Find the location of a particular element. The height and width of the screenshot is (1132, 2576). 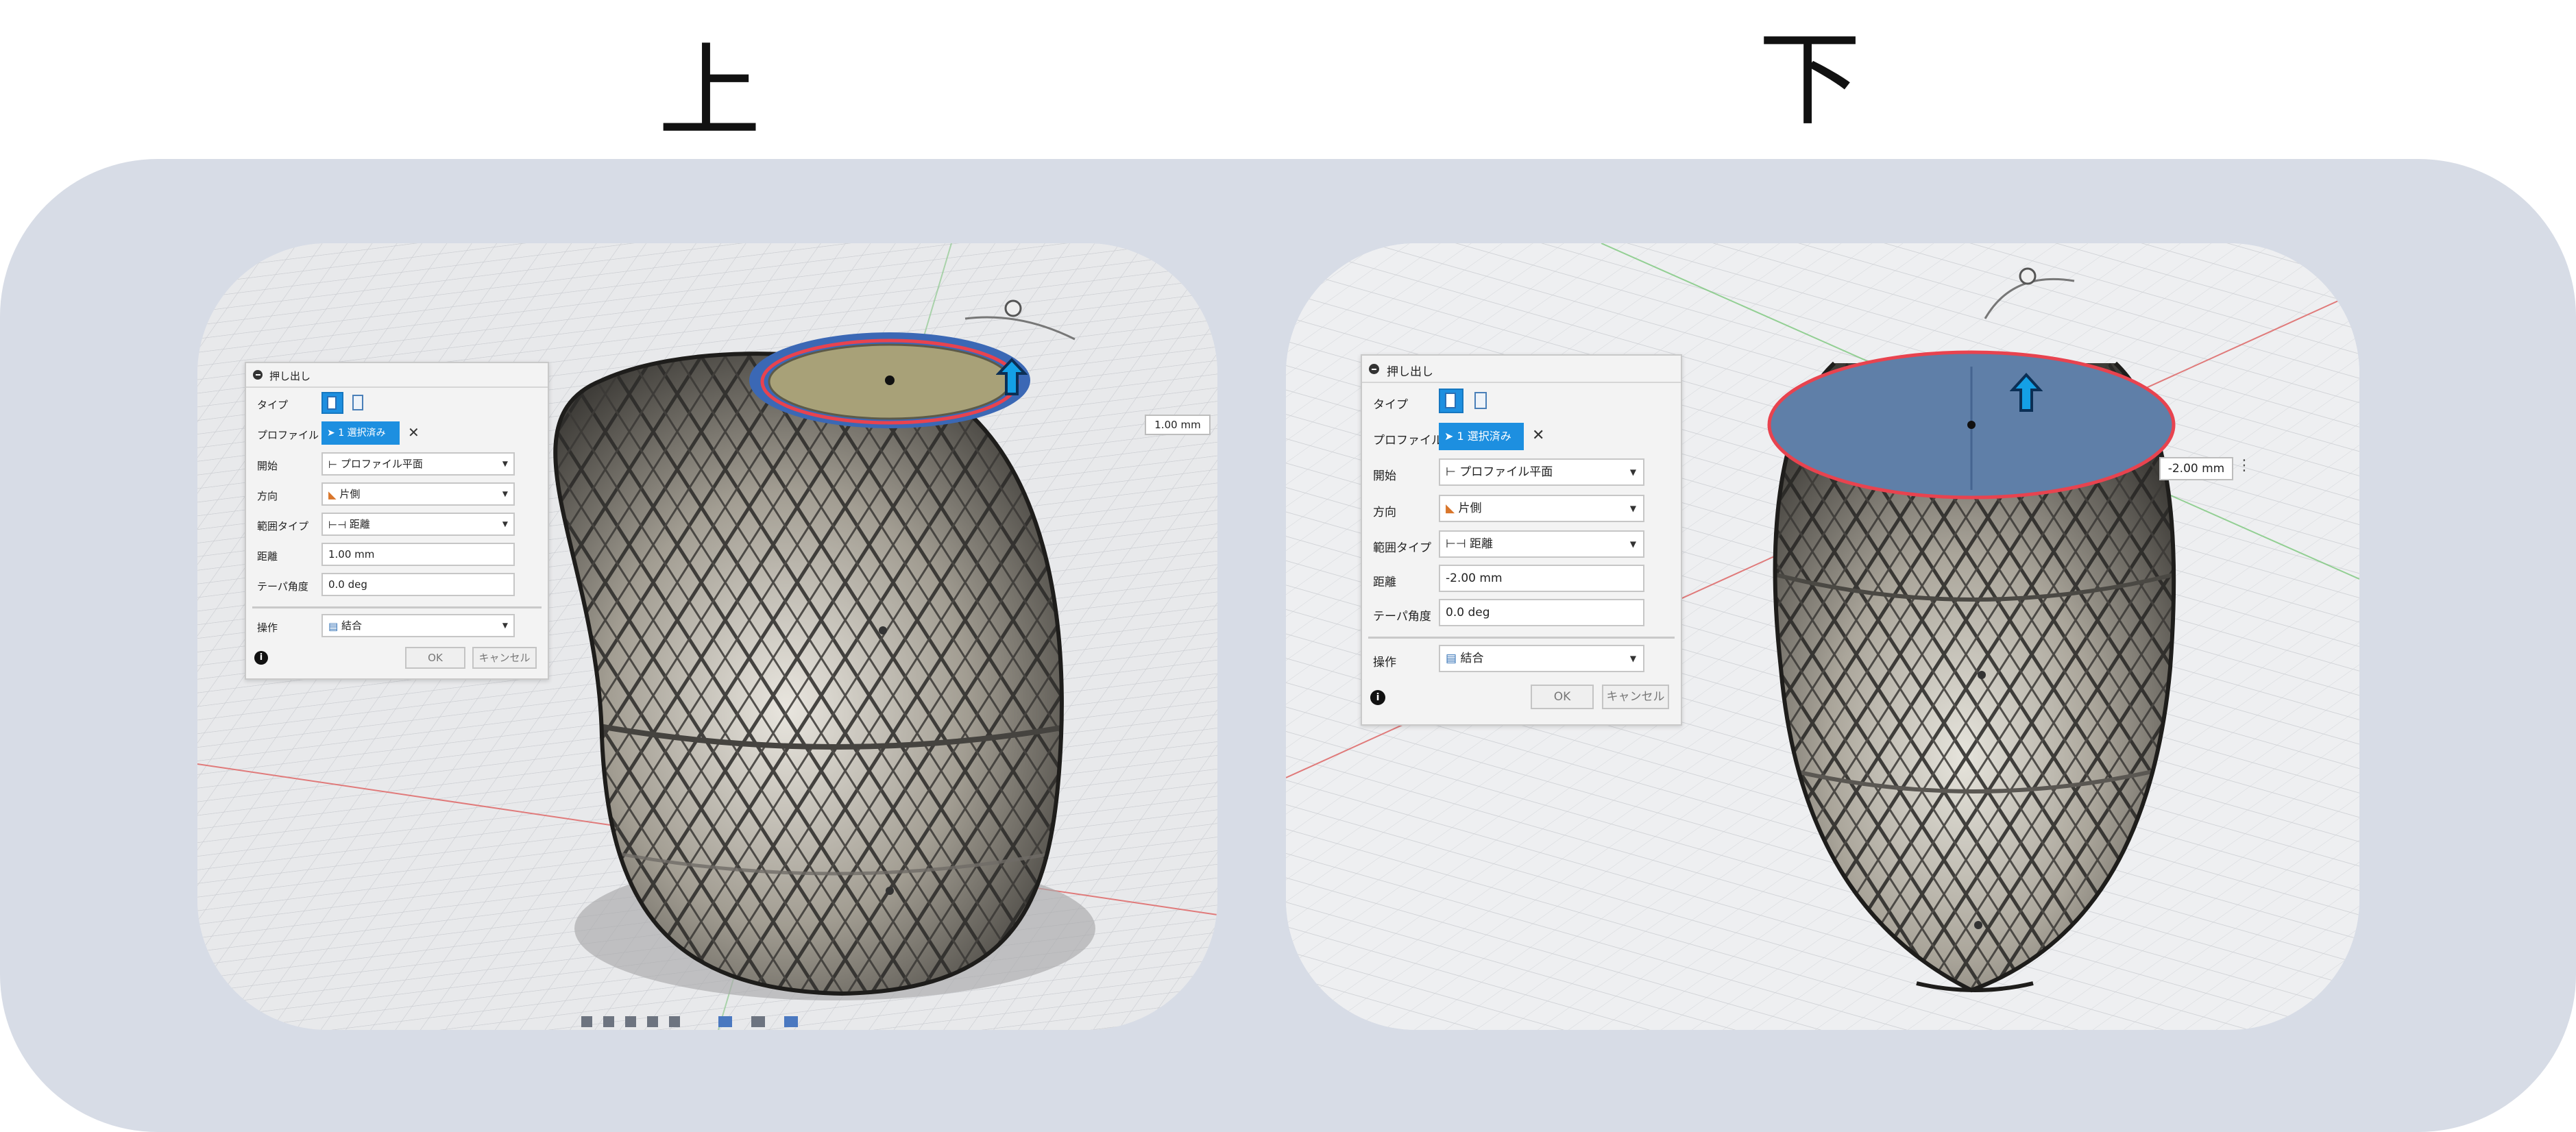

distance-dimension-input-right: -2.00 mm is located at coordinates (2196, 468).